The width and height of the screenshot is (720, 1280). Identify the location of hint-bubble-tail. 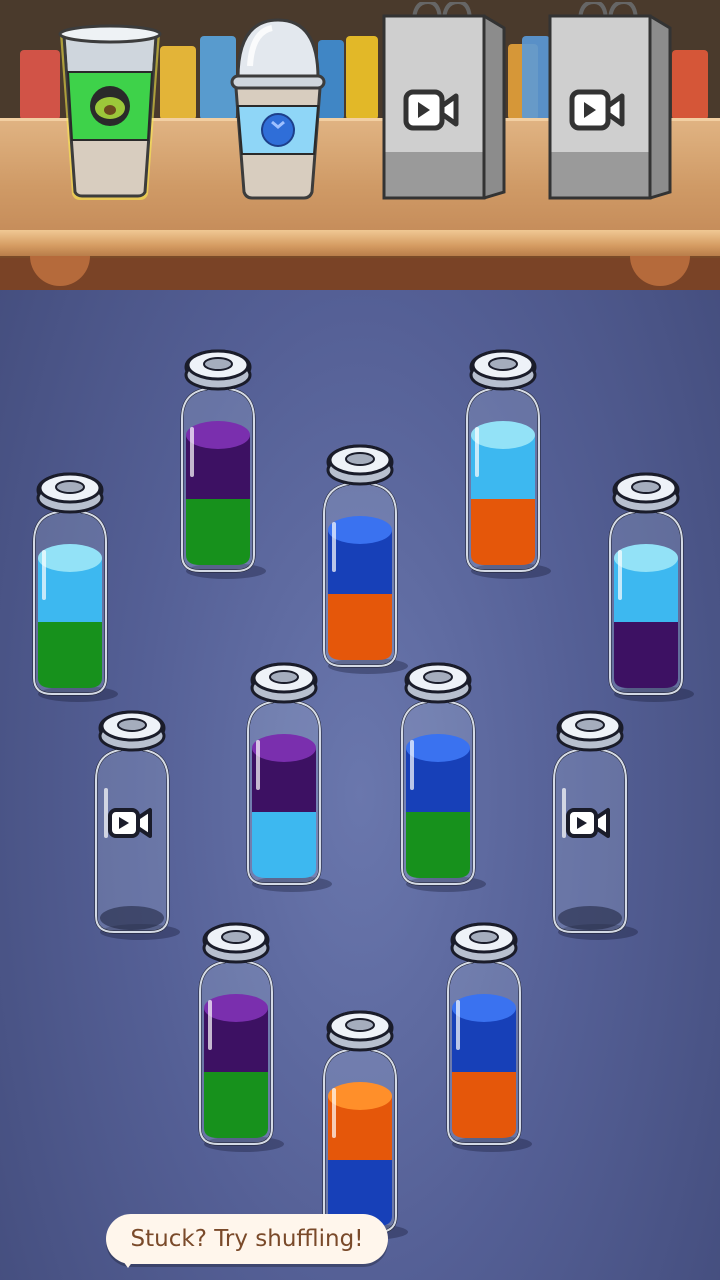
(128, 1261).